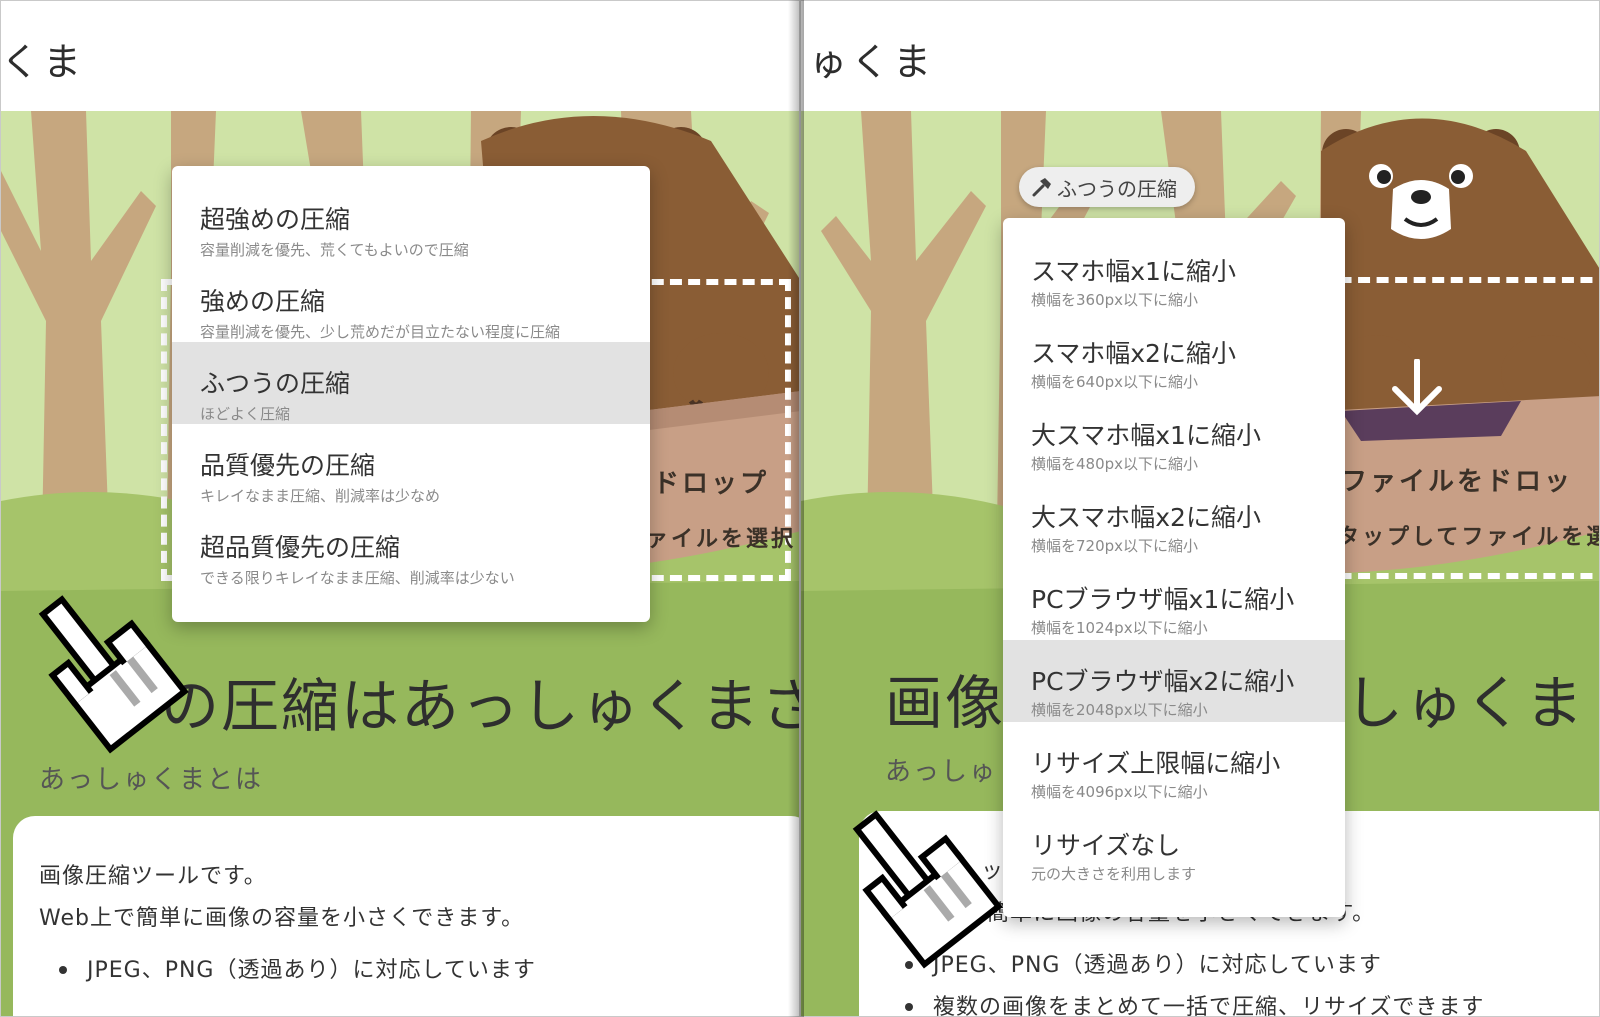 This screenshot has height=1017, width=1600. What do you see at coordinates (1119, 792) in the screenshot?
I see `menu-item-desc: 横幅を4096px以下に縮小` at bounding box center [1119, 792].